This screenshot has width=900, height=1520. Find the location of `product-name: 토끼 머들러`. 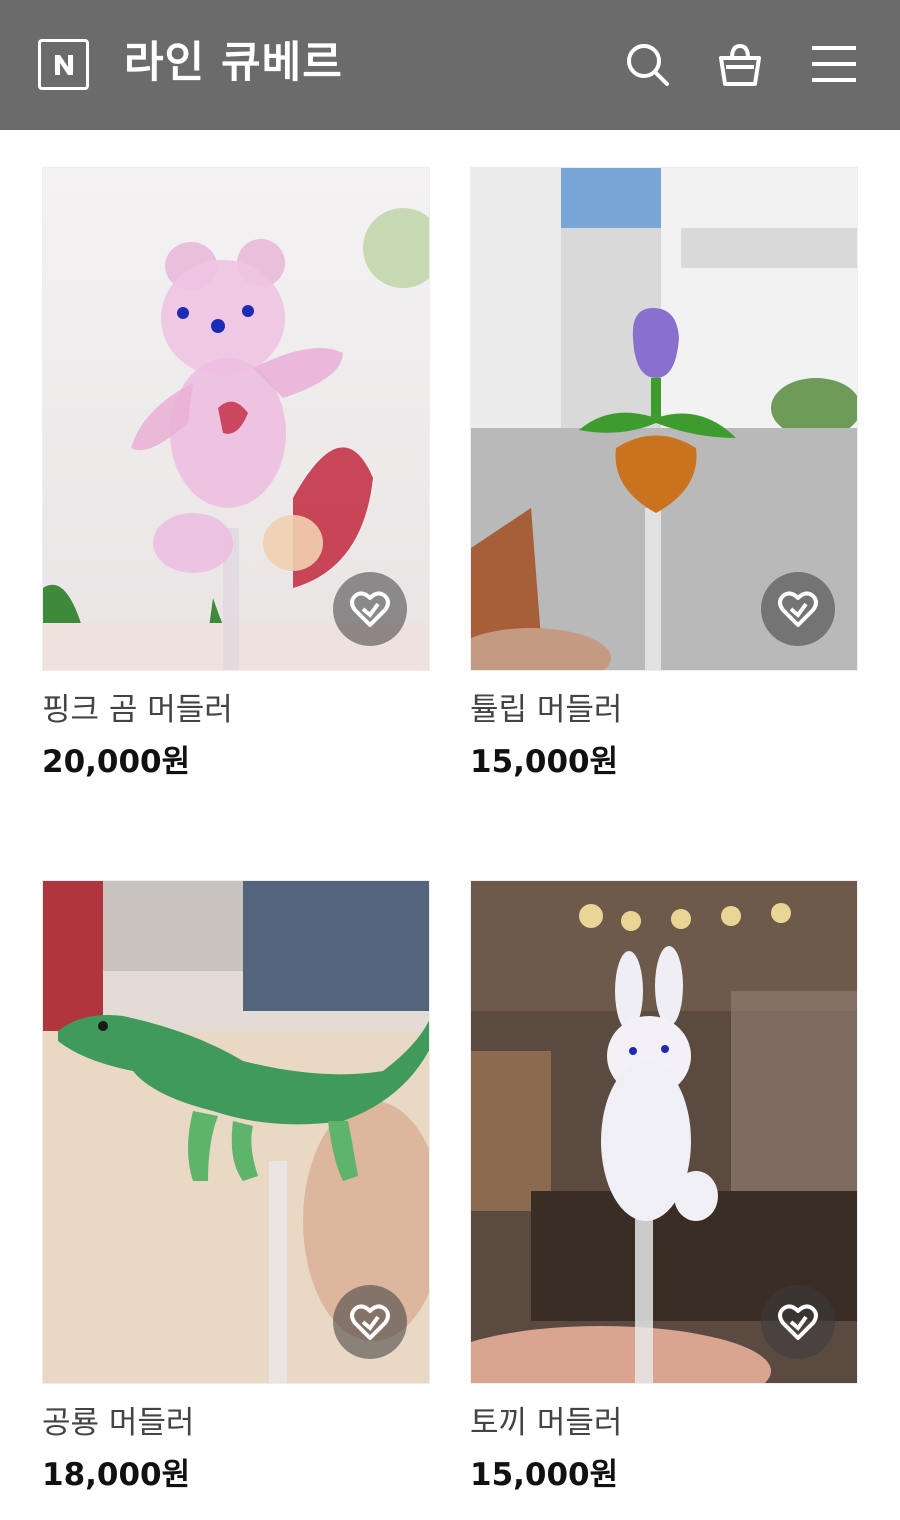

product-name: 토끼 머들러 is located at coordinates (664, 1423).